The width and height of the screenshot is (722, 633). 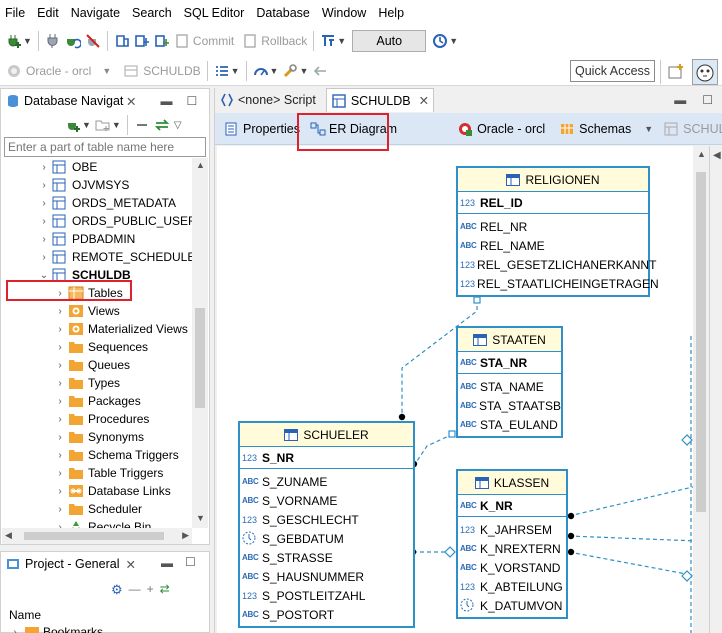 What do you see at coordinates (152, 13) in the screenshot?
I see `menu-search: Search` at bounding box center [152, 13].